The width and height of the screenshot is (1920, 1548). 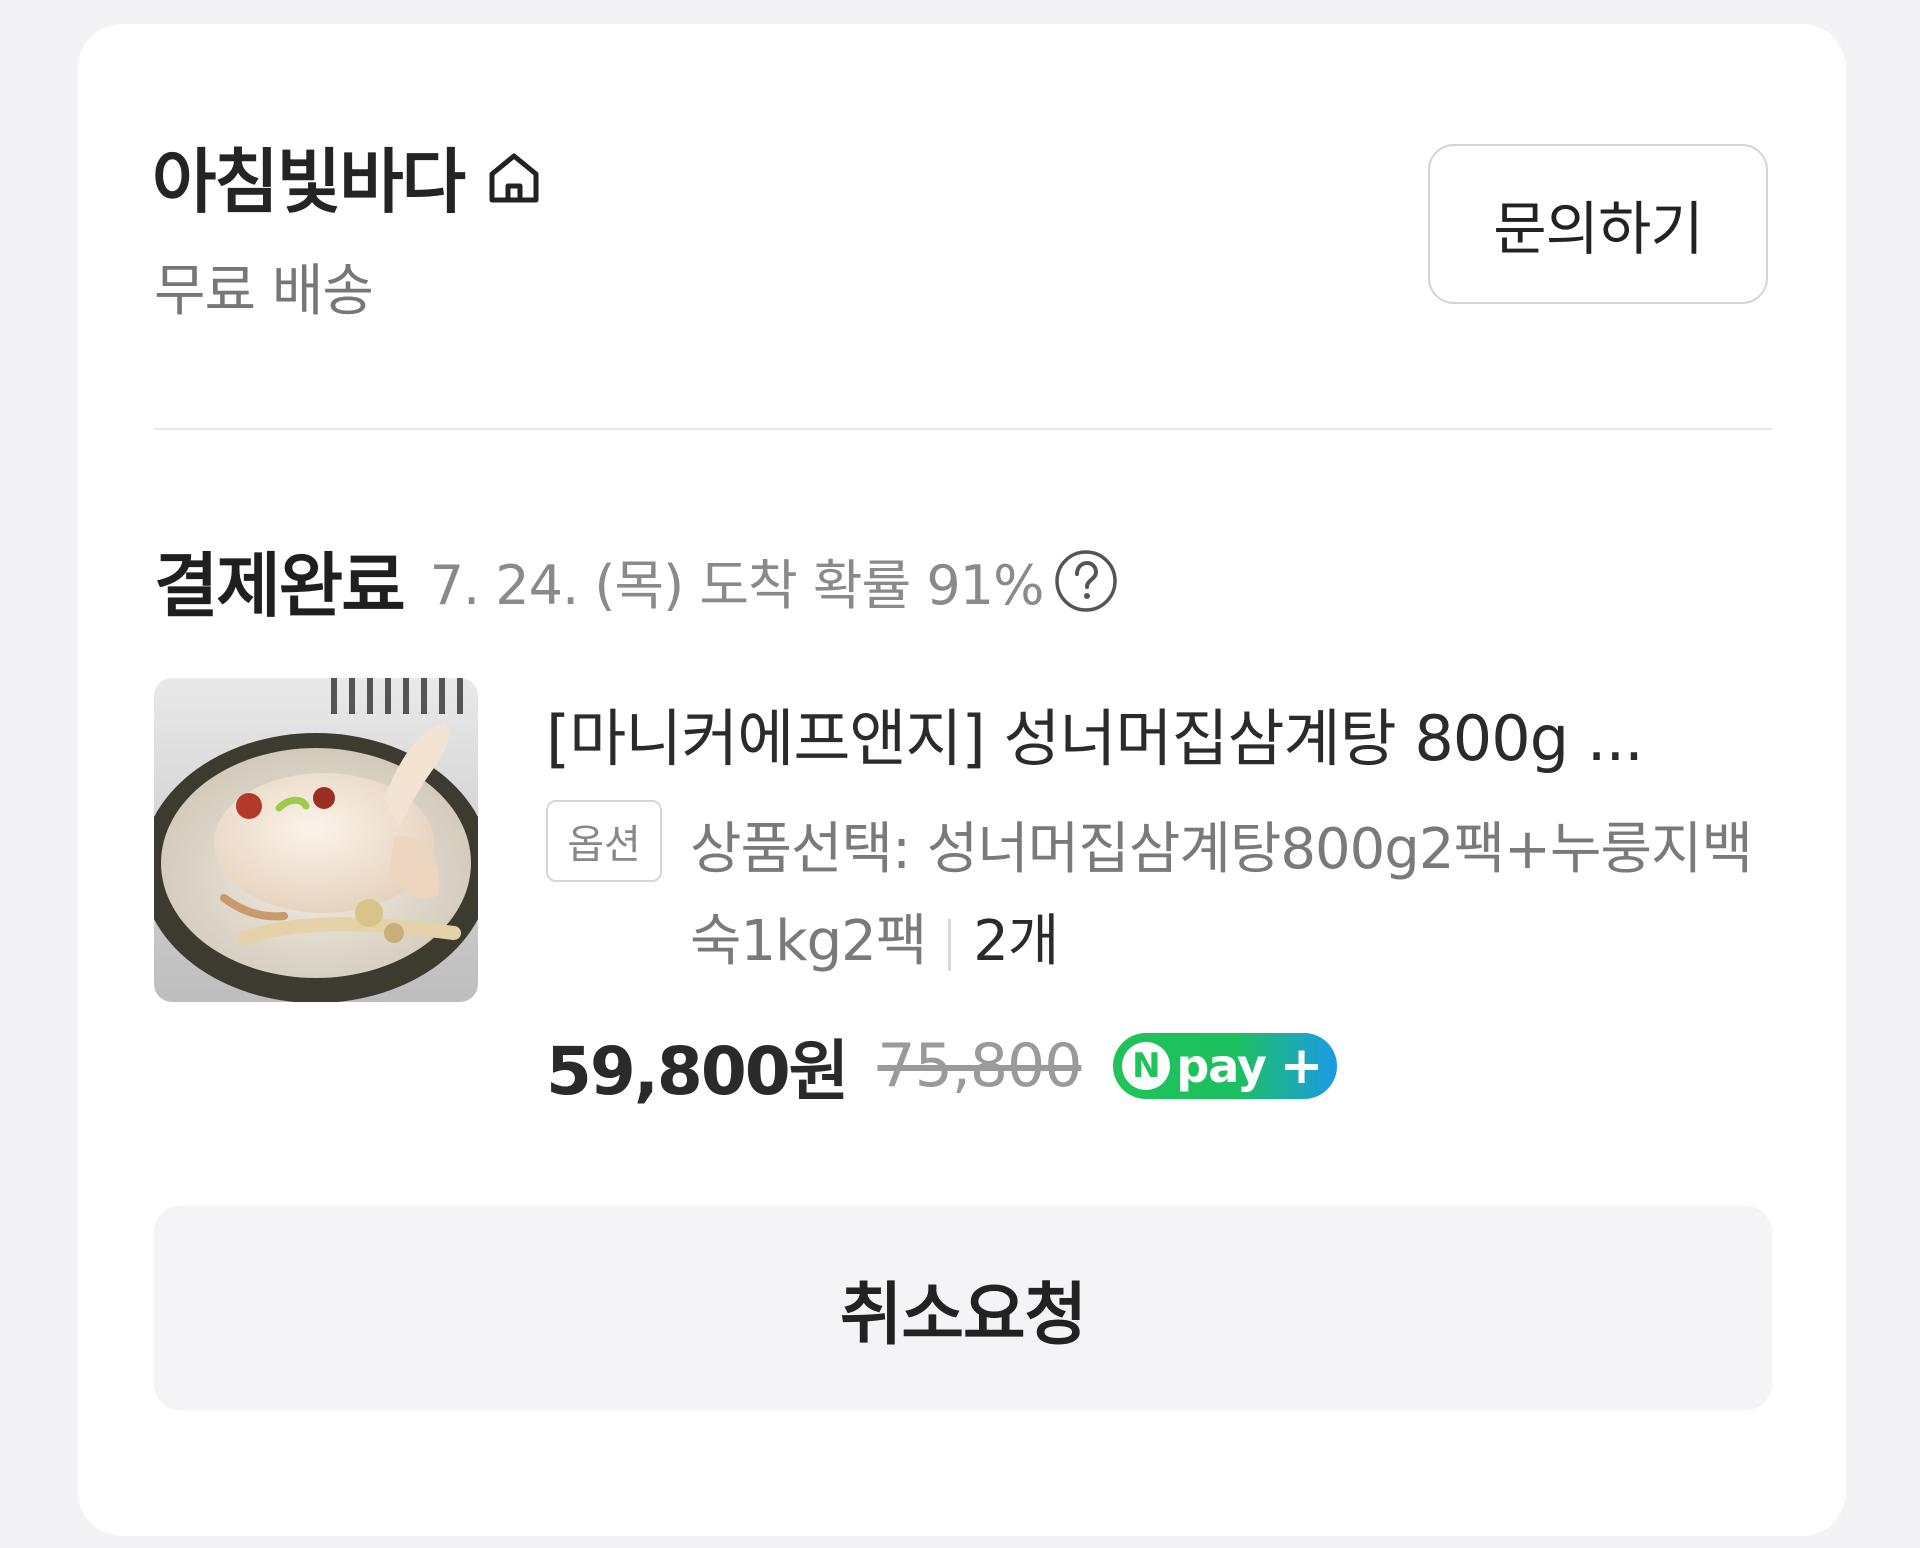 I want to click on question-circle-icon, so click(x=1086, y=581).